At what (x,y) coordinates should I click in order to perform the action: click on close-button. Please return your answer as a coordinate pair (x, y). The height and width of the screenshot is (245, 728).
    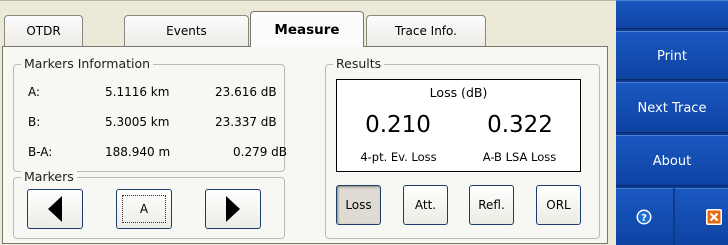
    Looking at the image, I should click on (701, 216).